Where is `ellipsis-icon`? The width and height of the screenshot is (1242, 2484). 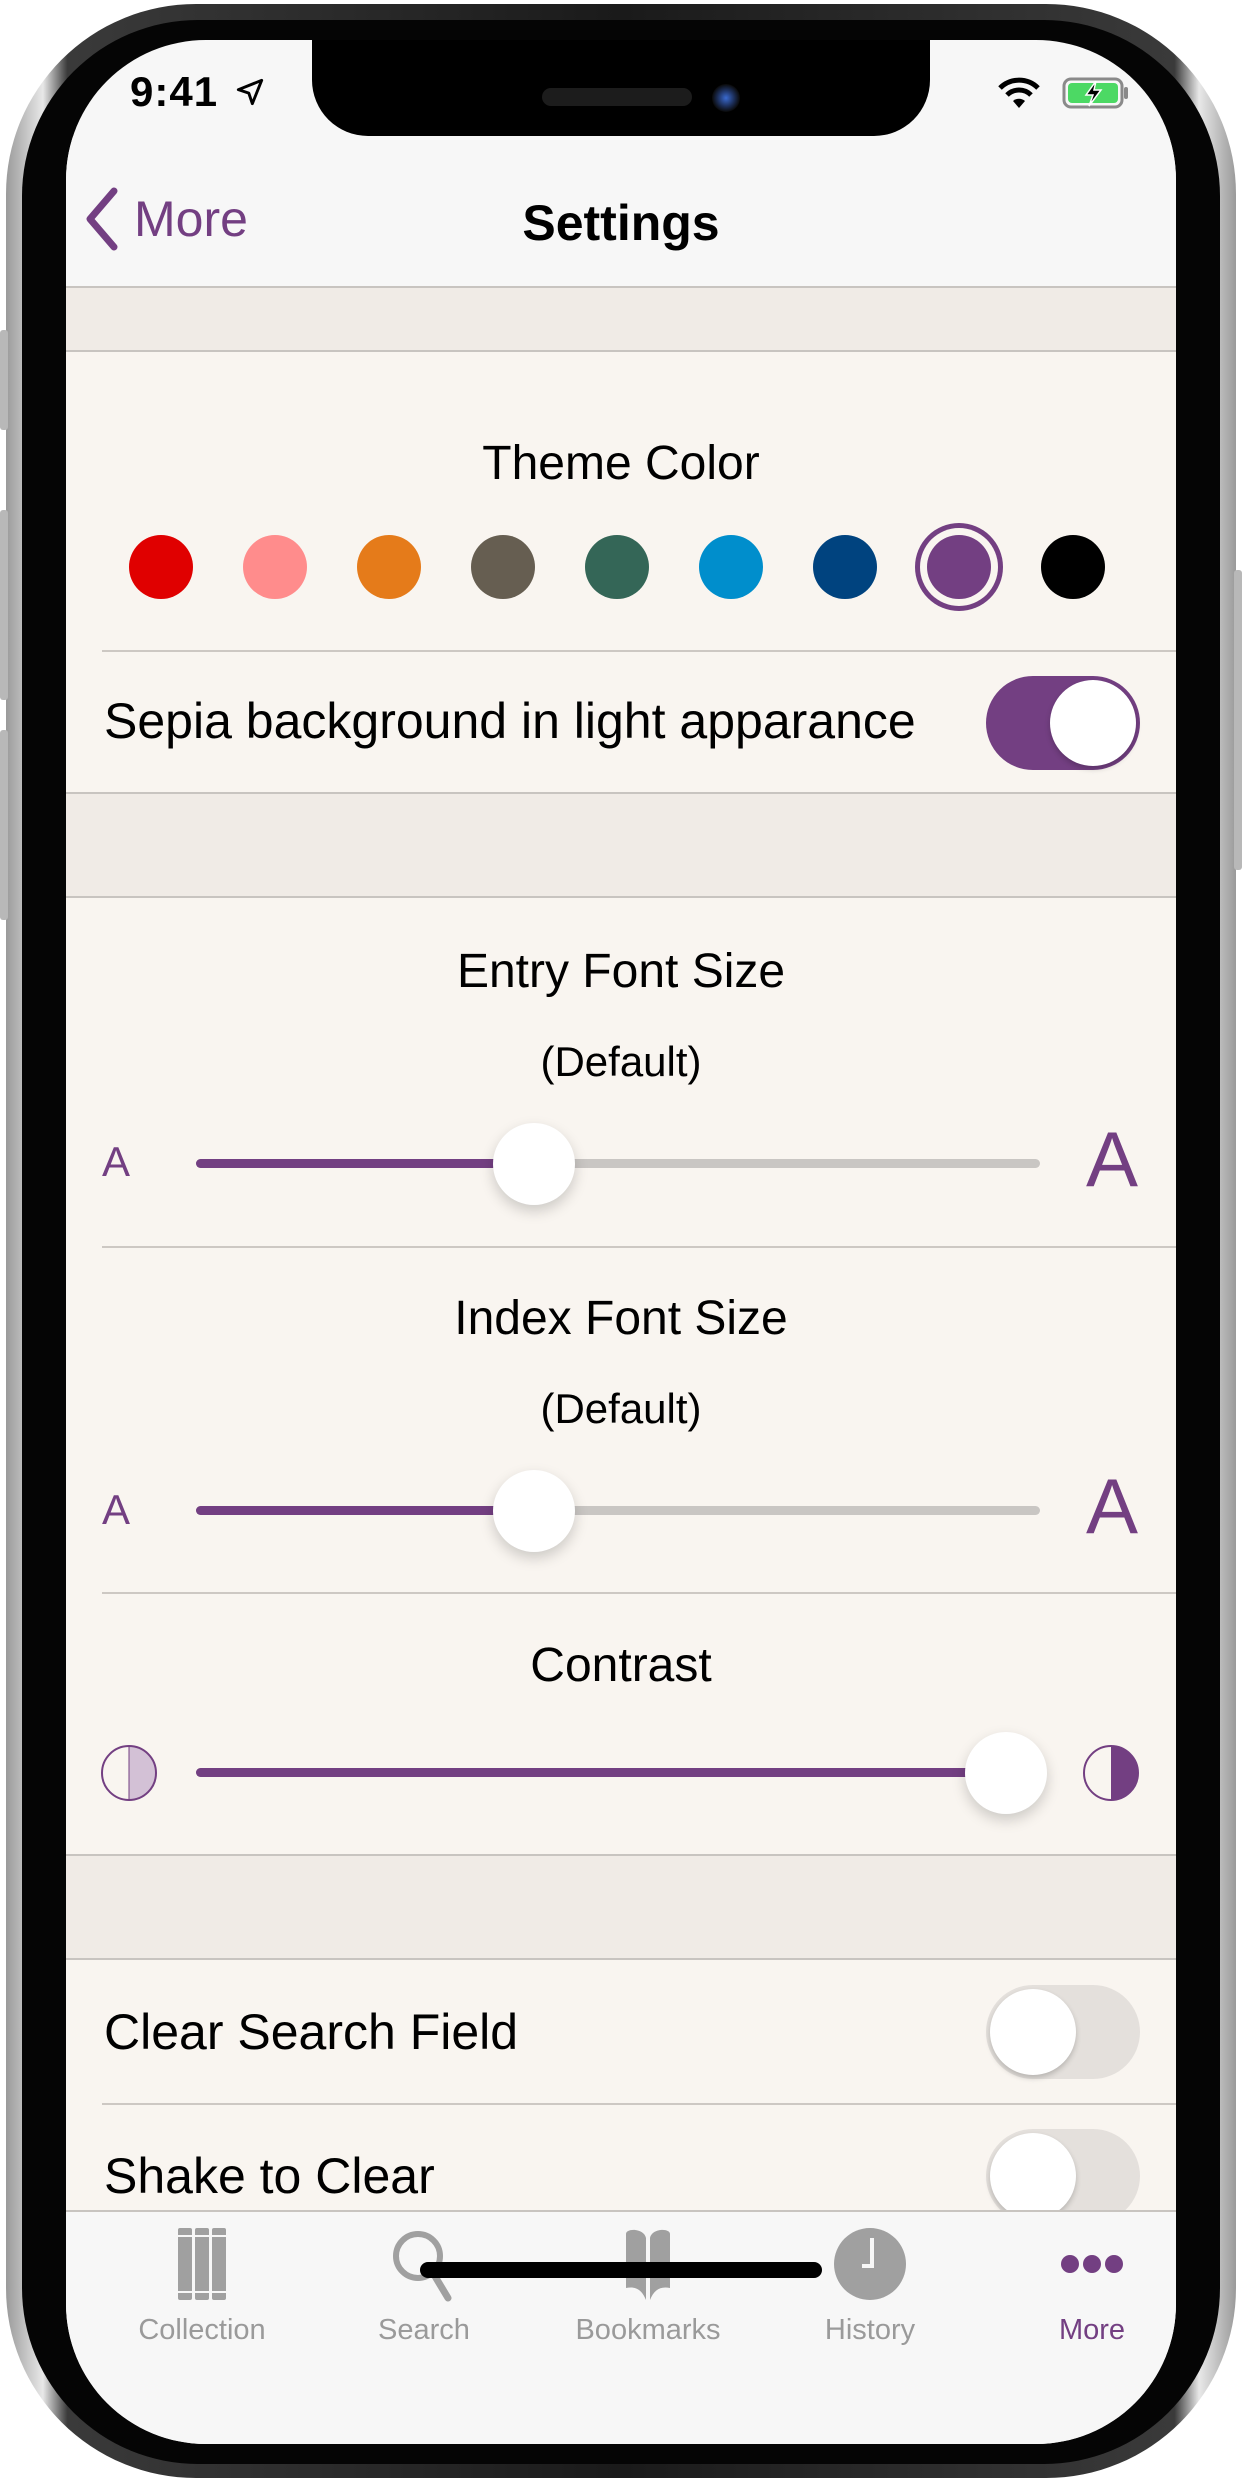
ellipsis-icon is located at coordinates (1092, 2264).